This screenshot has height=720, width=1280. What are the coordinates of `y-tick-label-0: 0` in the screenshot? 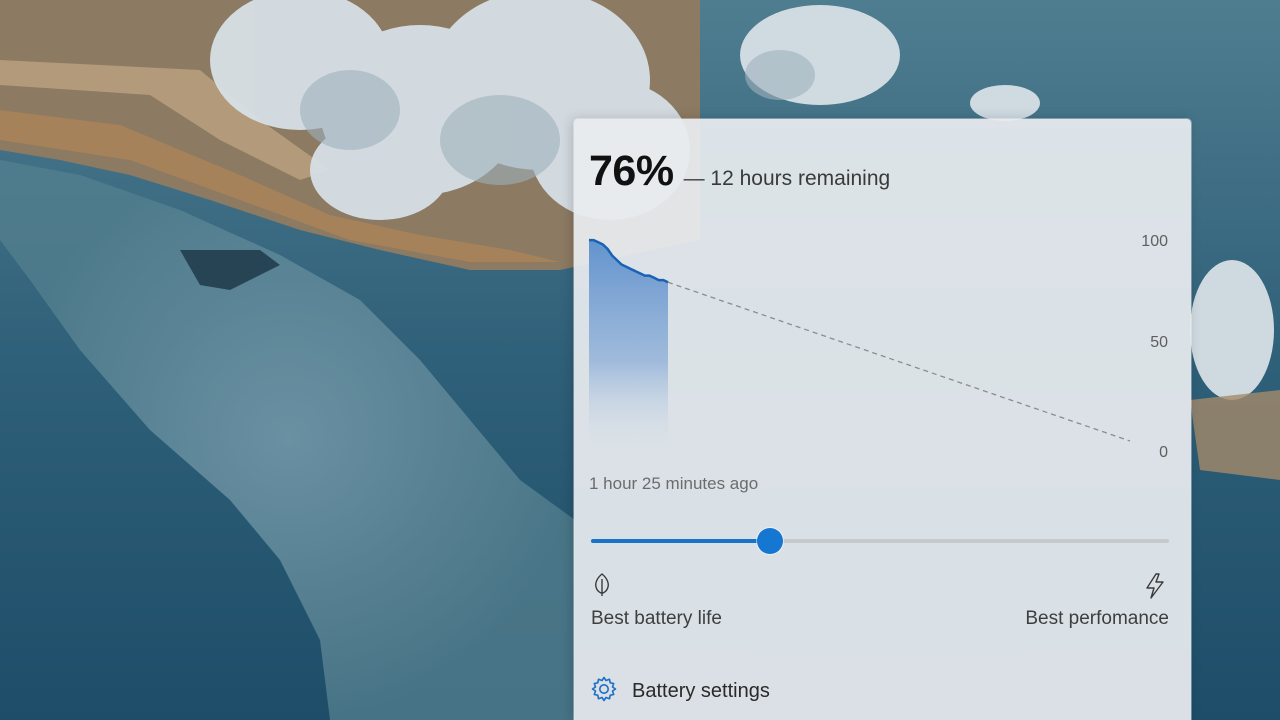 It's located at (1163, 452).